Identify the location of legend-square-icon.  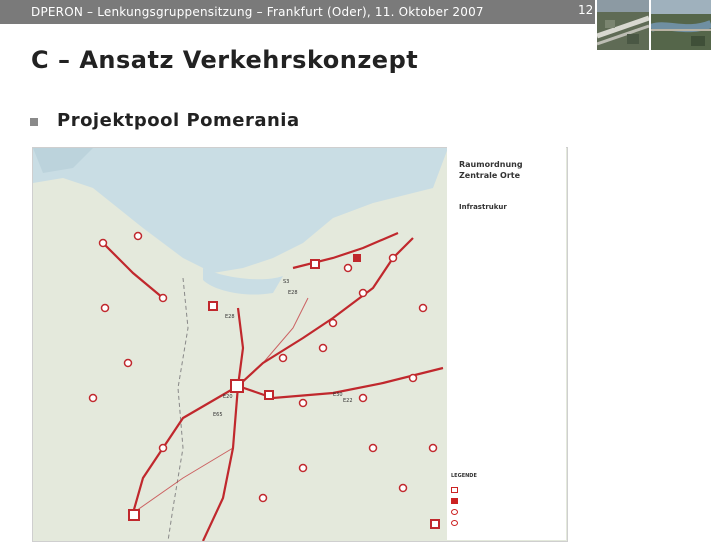
(454, 489).